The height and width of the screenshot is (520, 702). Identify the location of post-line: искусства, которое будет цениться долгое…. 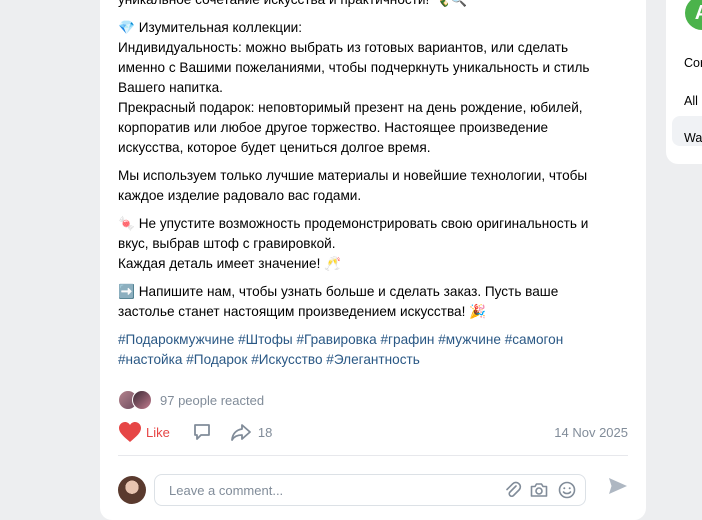
(274, 147).